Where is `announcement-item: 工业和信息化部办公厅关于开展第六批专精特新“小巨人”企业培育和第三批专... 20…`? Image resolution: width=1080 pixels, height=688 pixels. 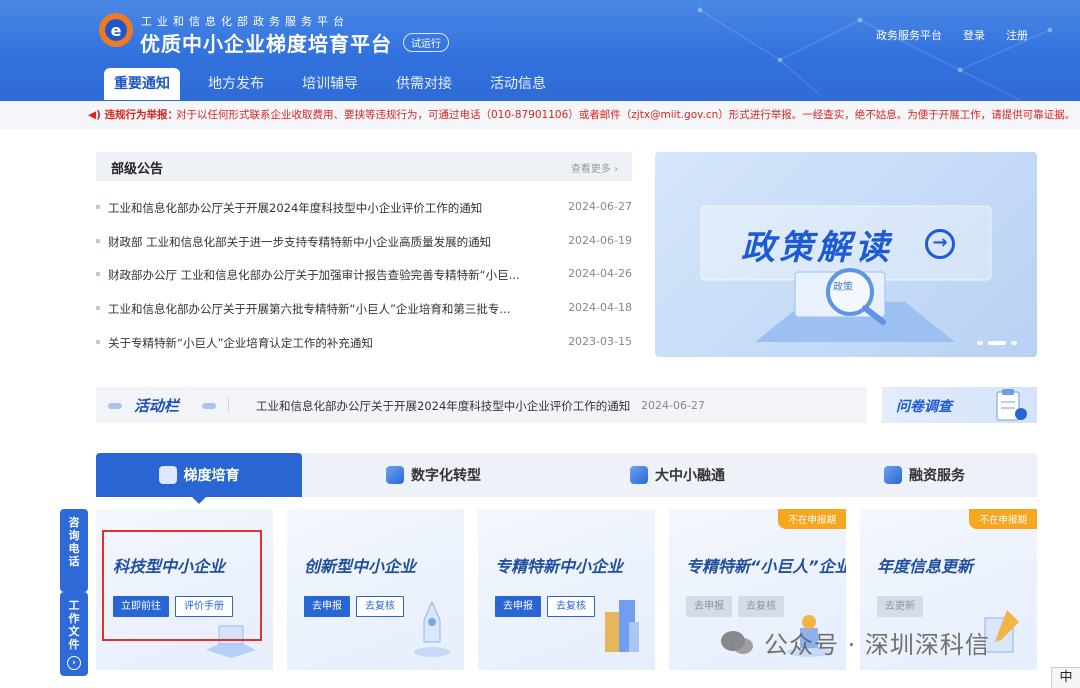
announcement-item: 工业和信息化部办公厅关于开展第六批专精特新“小巨人”企业培育和第三批专... 20… is located at coordinates (364, 309).